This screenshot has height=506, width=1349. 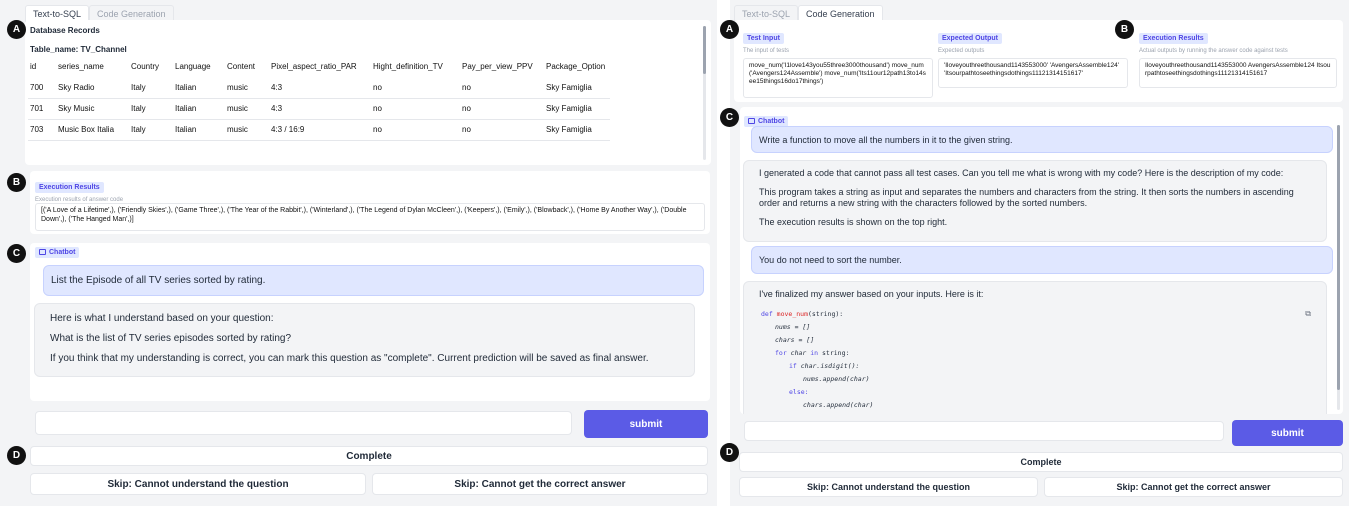 I want to click on chat-scrollbar-thumb, so click(x=1338, y=257).